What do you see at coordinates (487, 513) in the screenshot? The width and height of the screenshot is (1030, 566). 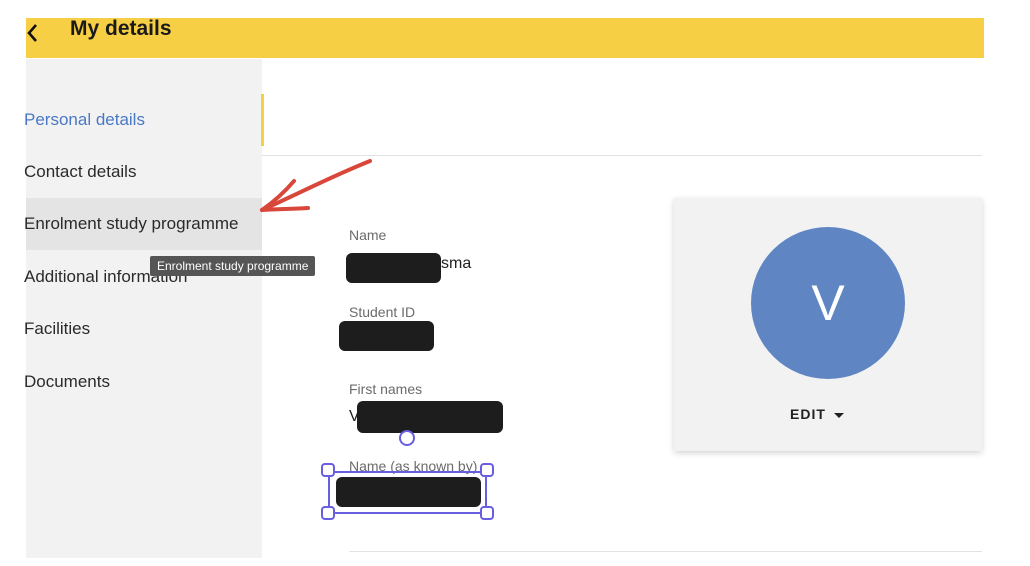 I see `resize-handle-bottom-right` at bounding box center [487, 513].